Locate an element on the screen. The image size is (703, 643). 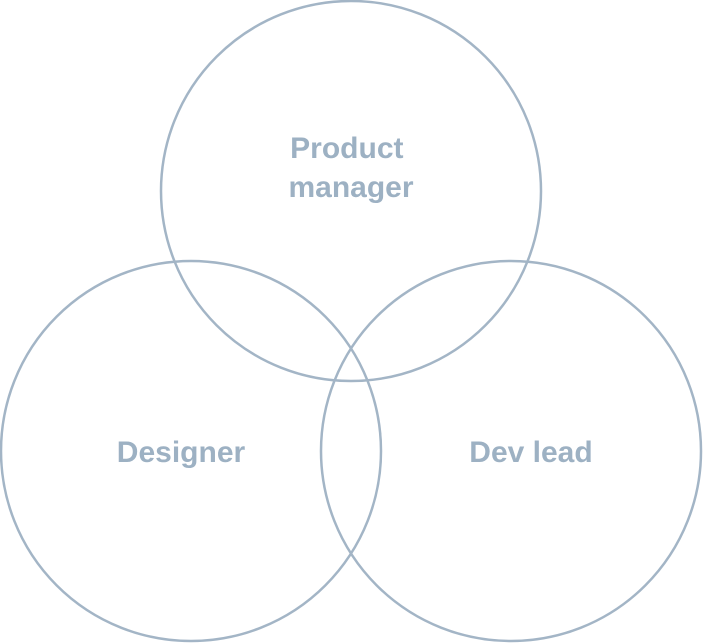
label-designer-line-1: Designer is located at coordinates (181, 452).